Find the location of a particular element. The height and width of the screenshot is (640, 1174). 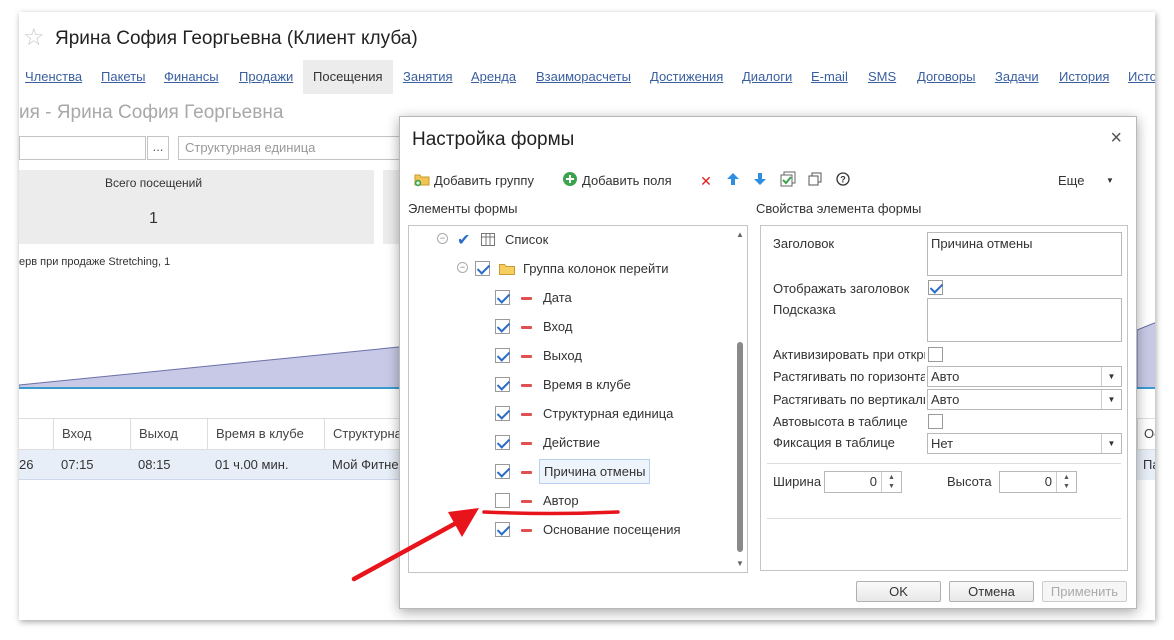

table-cell: 01 ч.00 мин. is located at coordinates (252, 464).